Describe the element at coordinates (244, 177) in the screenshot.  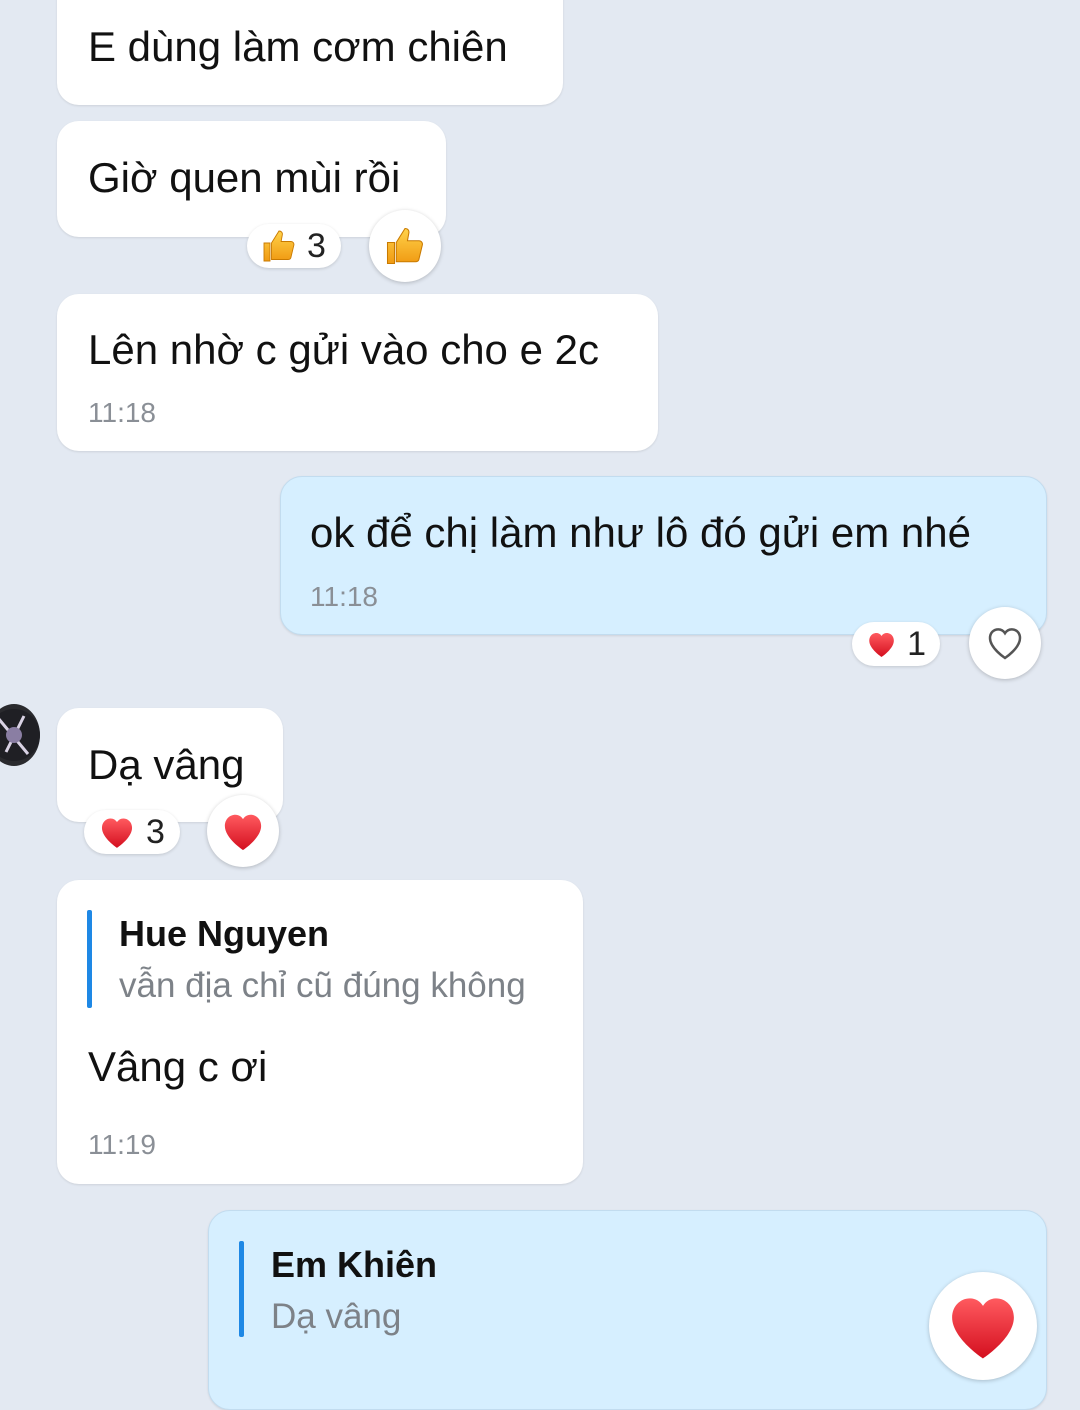
I see `message-text: Giờ quen mùi rồi` at that location.